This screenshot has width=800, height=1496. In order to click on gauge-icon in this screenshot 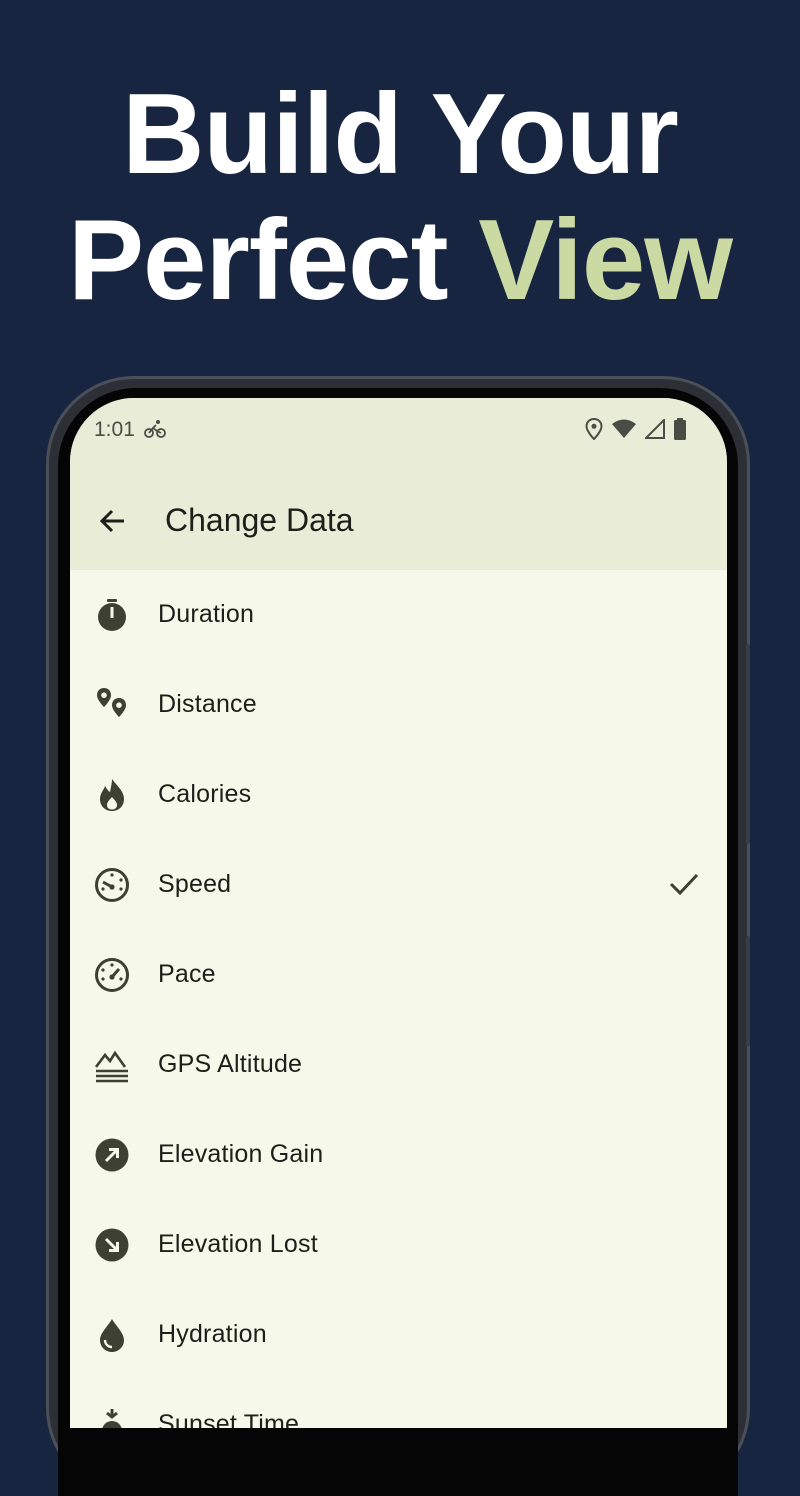, I will do `click(112, 975)`.